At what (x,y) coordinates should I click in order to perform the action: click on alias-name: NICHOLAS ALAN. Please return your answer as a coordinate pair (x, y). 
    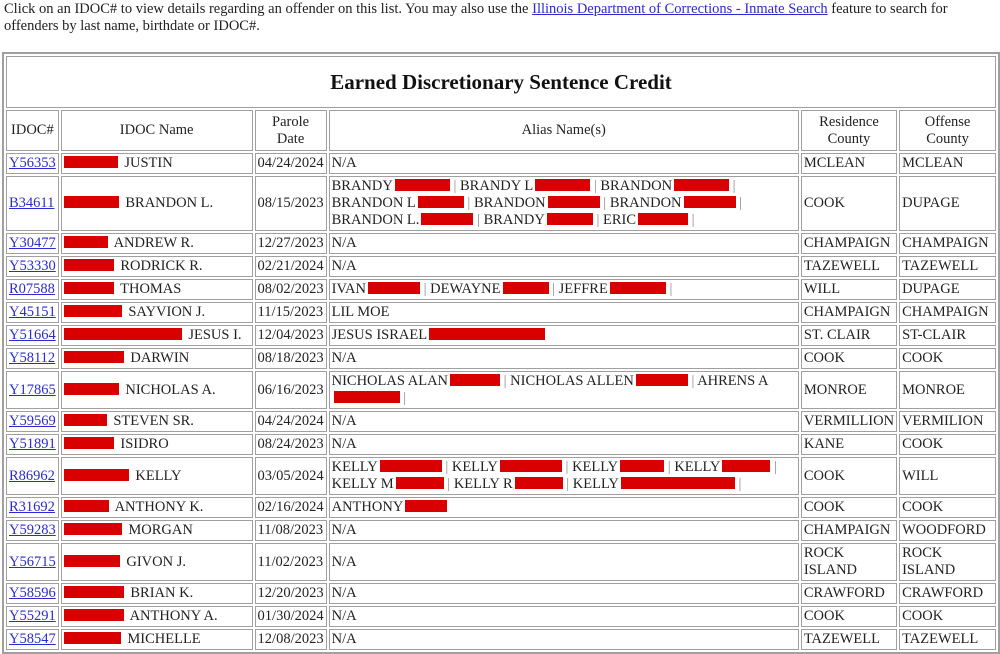
    Looking at the image, I should click on (390, 381).